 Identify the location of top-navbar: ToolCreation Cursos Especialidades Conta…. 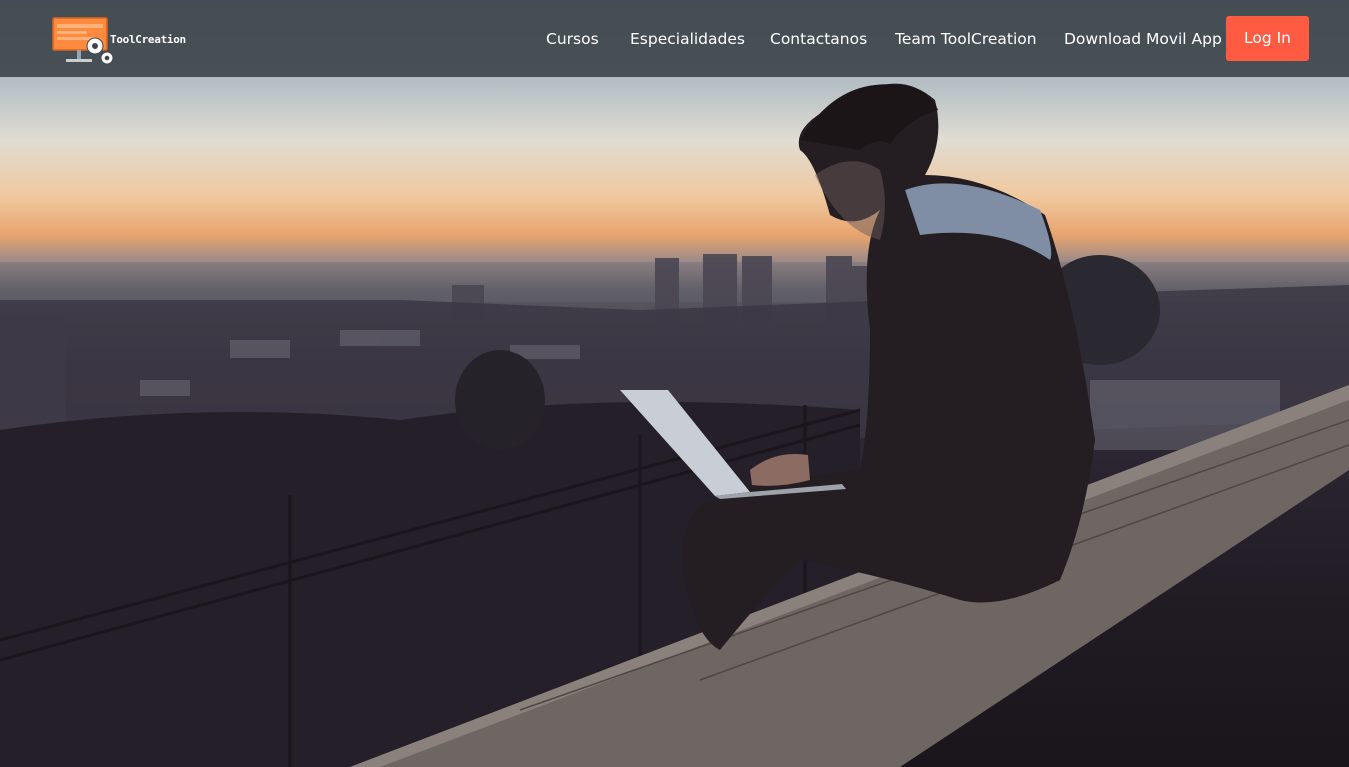
(674, 38).